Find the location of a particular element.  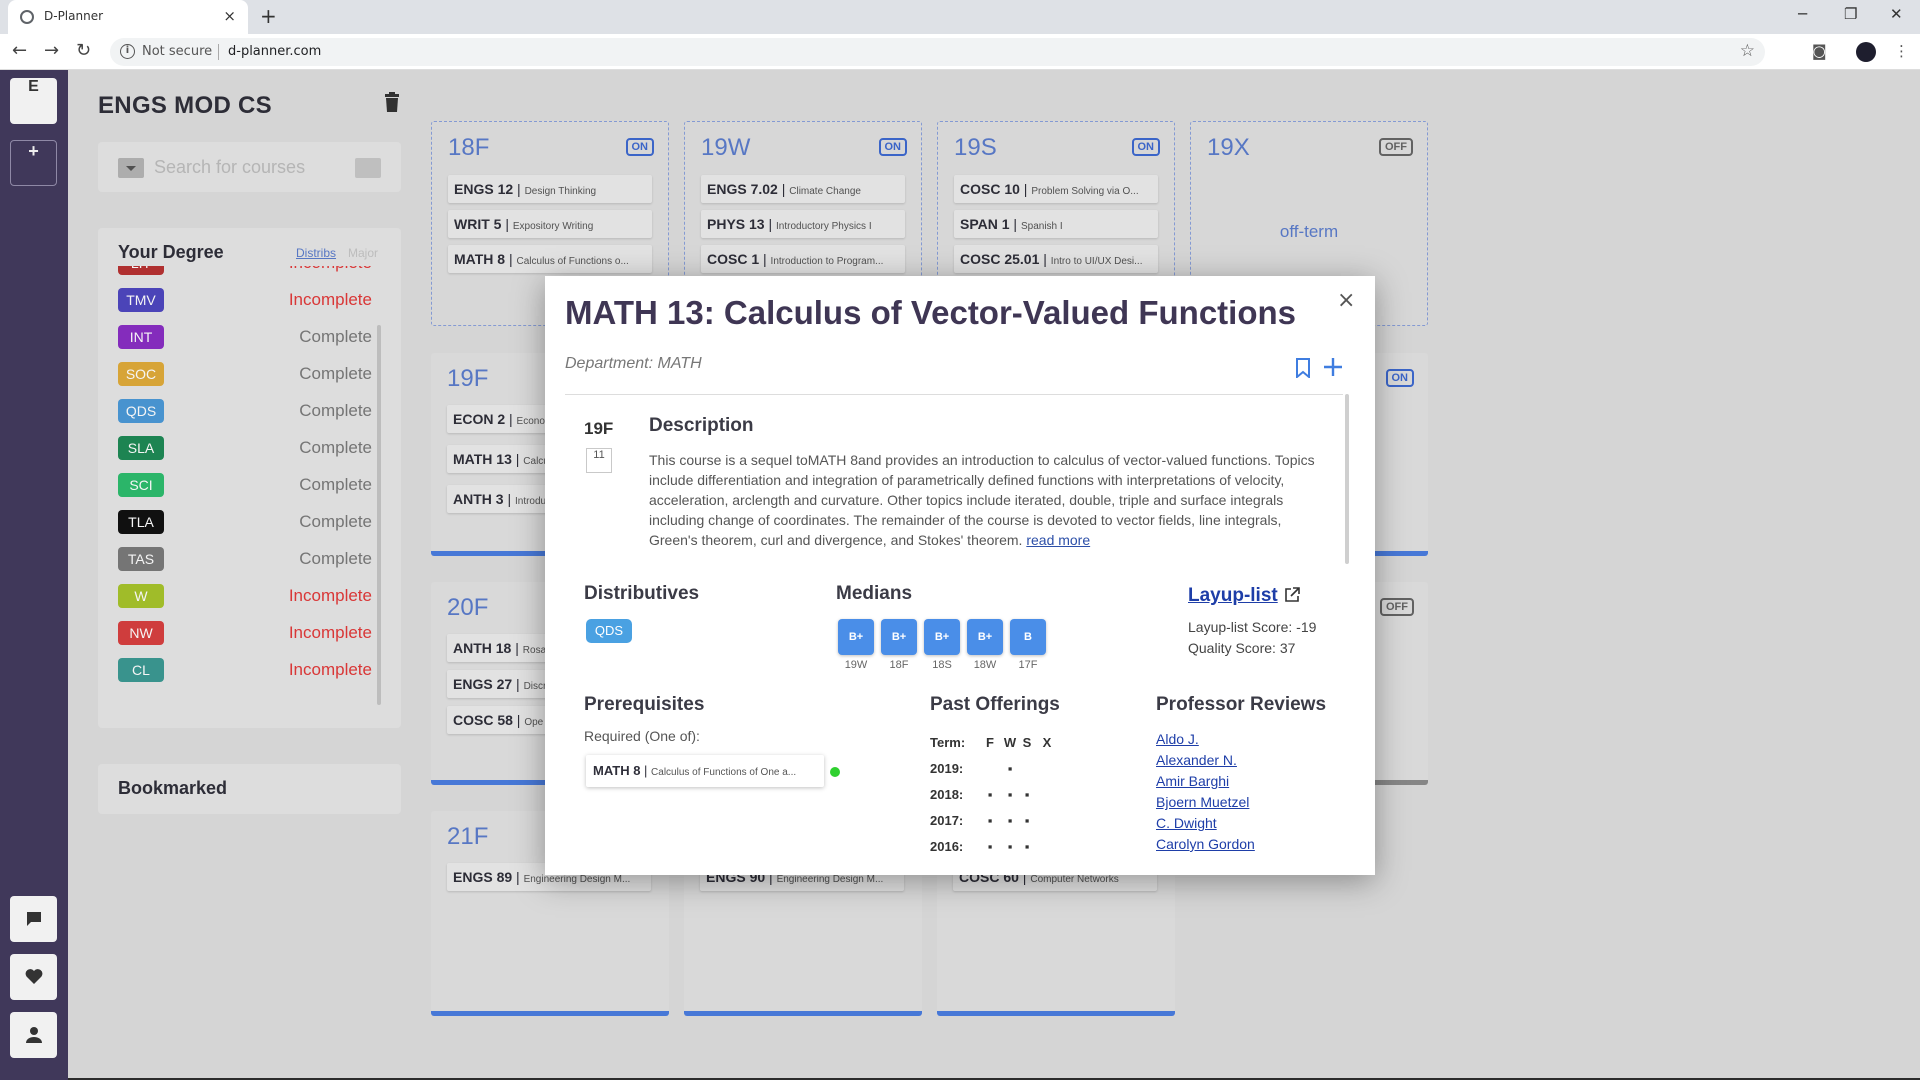

person-icon is located at coordinates (33, 1035).